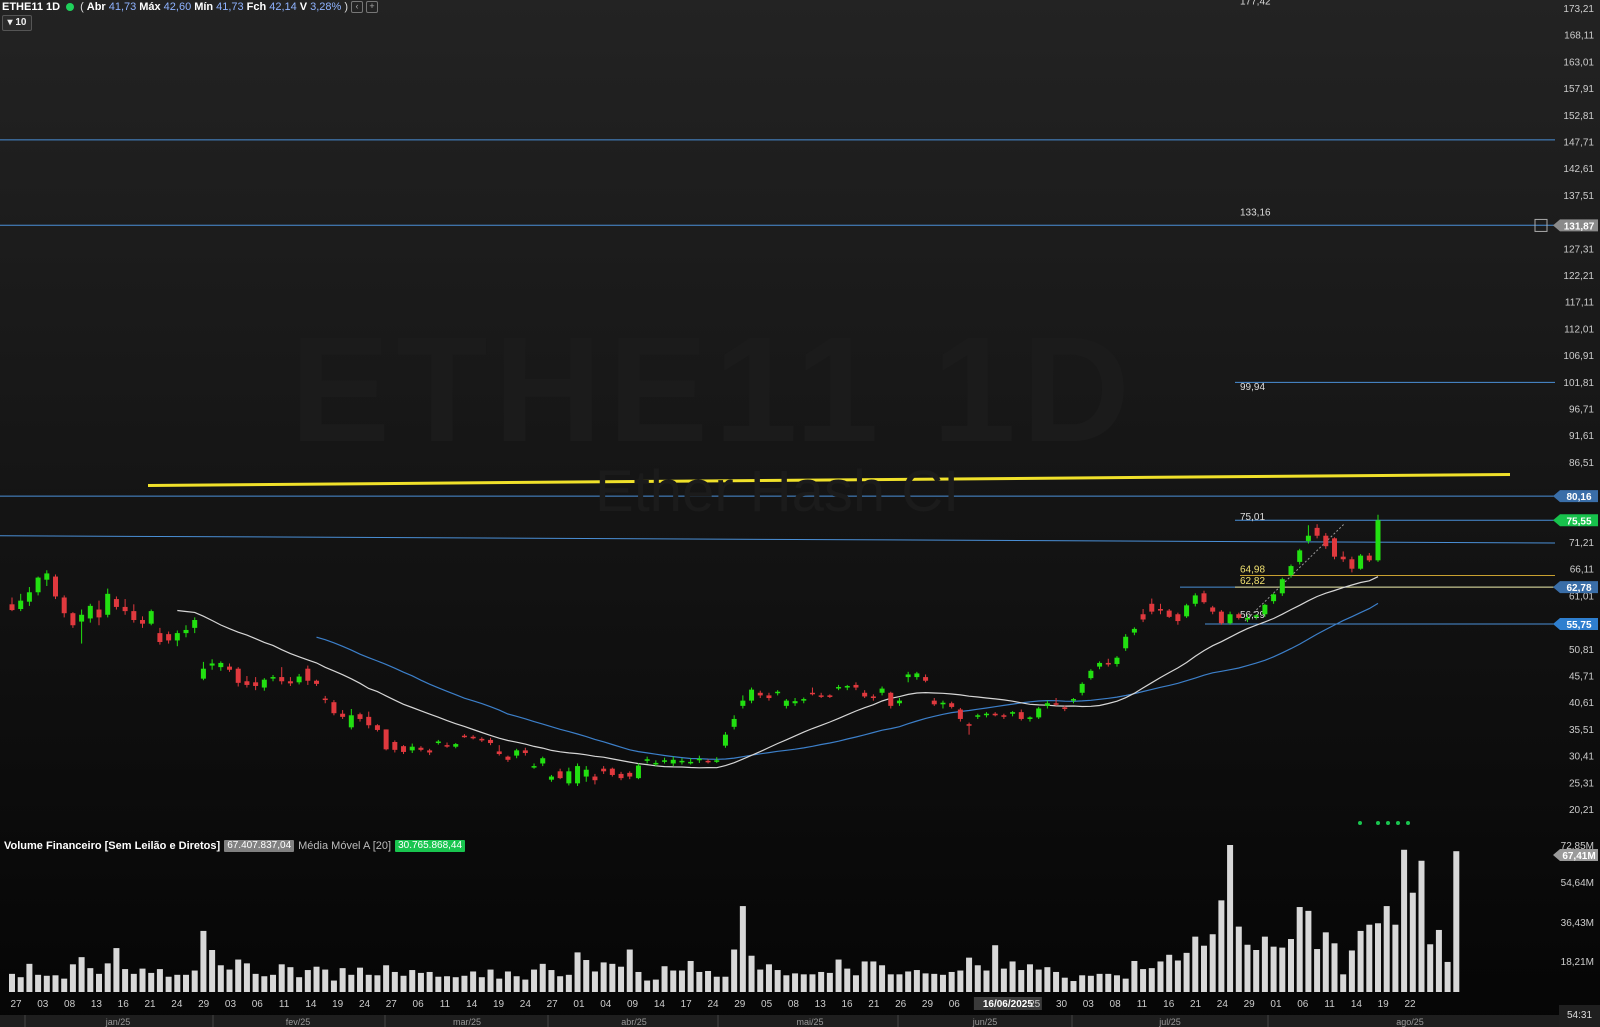 This screenshot has height=1027, width=1600. What do you see at coordinates (1252, 615) in the screenshot?
I see `level-value-label: 56,29` at bounding box center [1252, 615].